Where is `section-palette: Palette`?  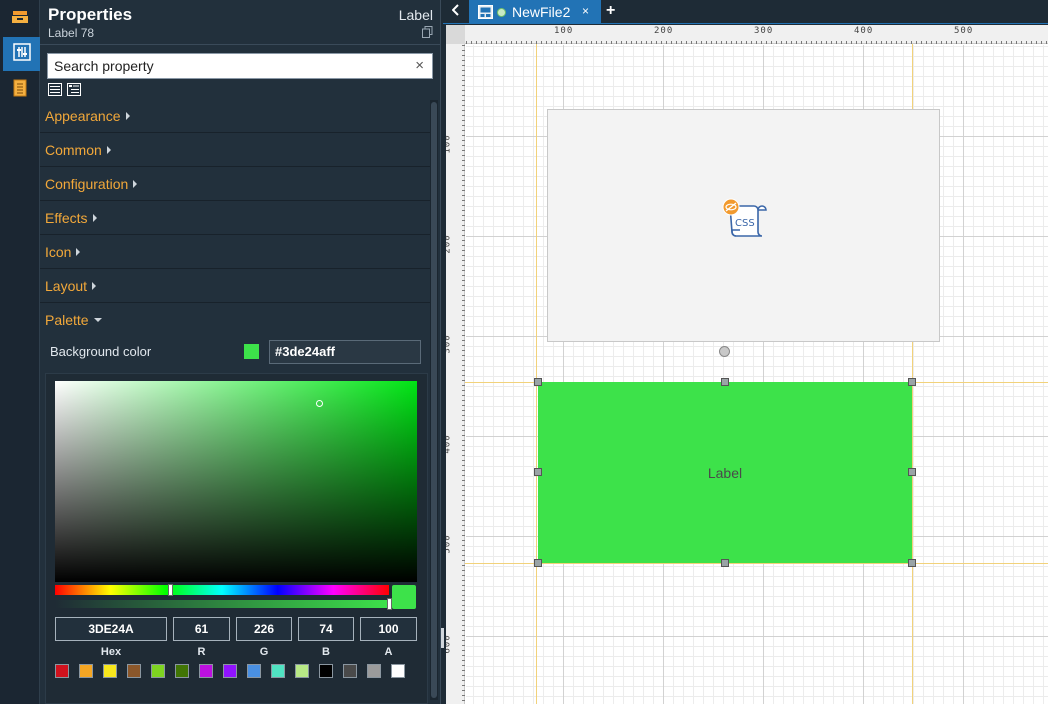 section-palette: Palette is located at coordinates (235, 320).